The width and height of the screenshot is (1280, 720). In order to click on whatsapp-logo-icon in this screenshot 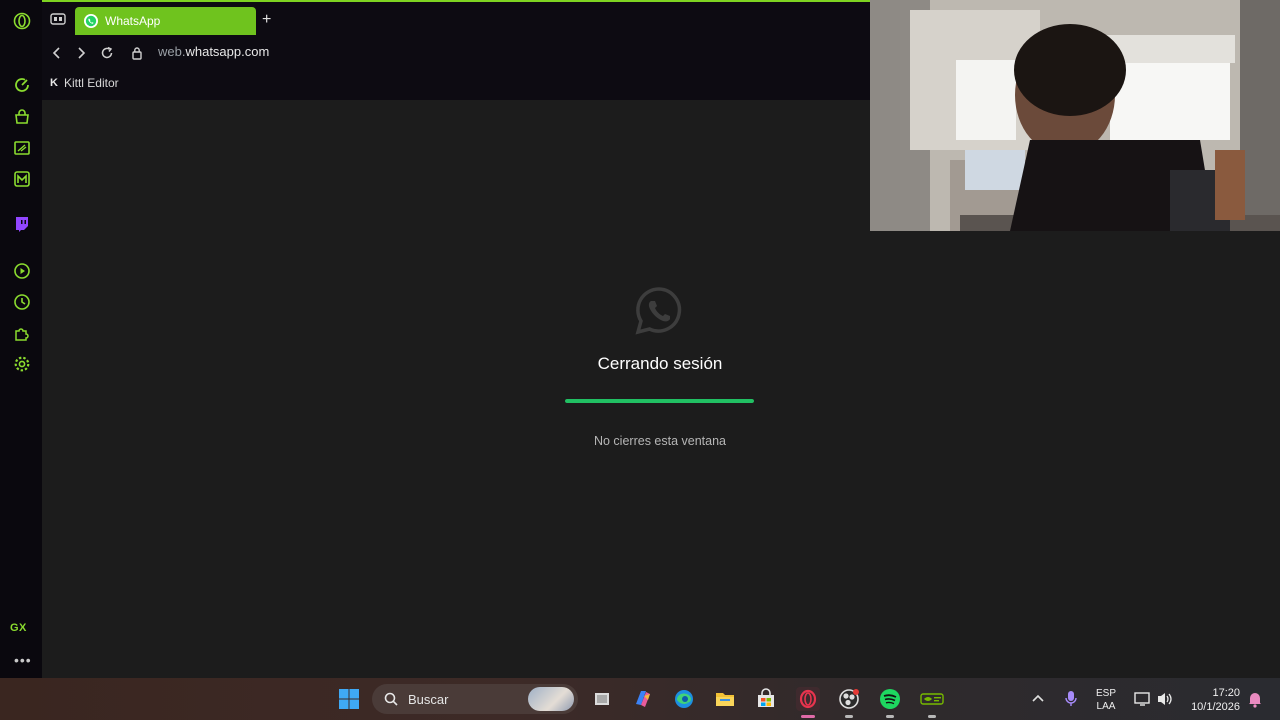, I will do `click(658, 311)`.